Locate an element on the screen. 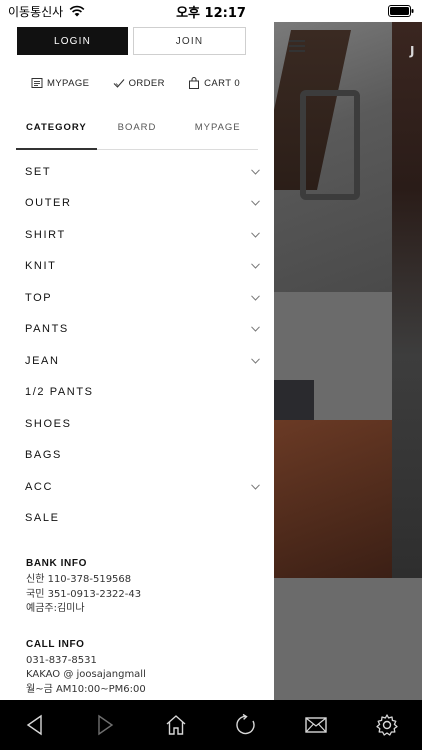 The width and height of the screenshot is (422, 750). category-label: ACC is located at coordinates (39, 486).